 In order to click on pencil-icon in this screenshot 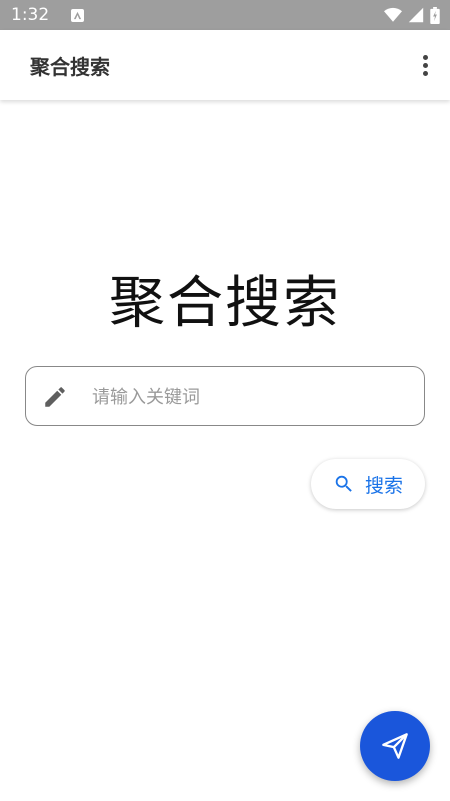, I will do `click(55, 397)`.